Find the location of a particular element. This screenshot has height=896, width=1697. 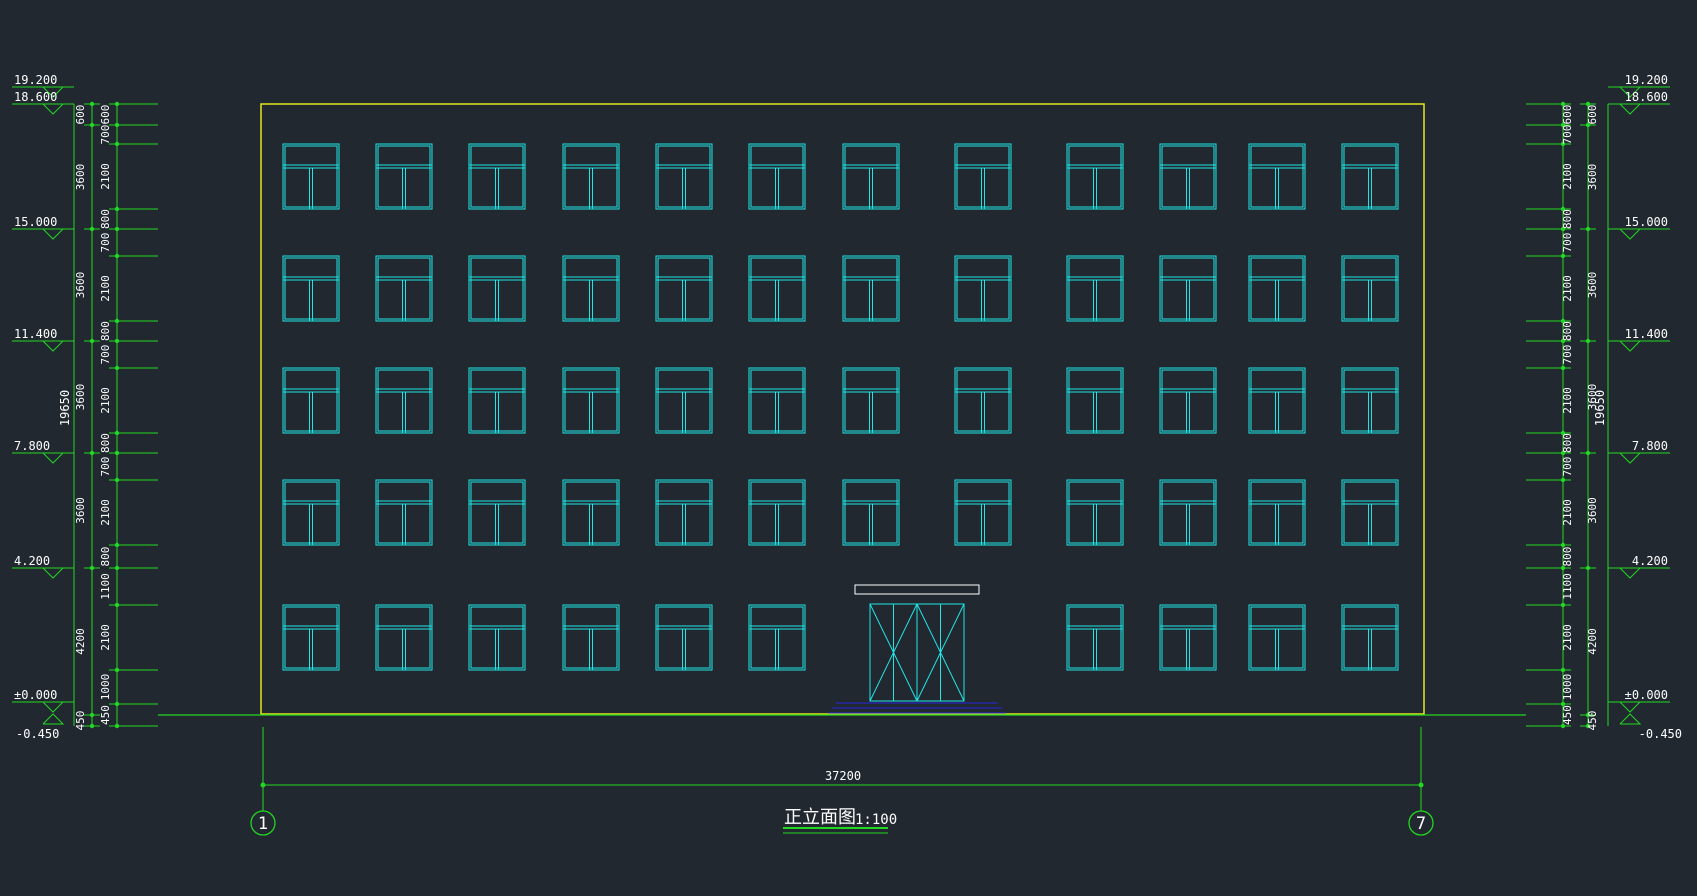

level-marker: 4.200 is located at coordinates (43, 566).